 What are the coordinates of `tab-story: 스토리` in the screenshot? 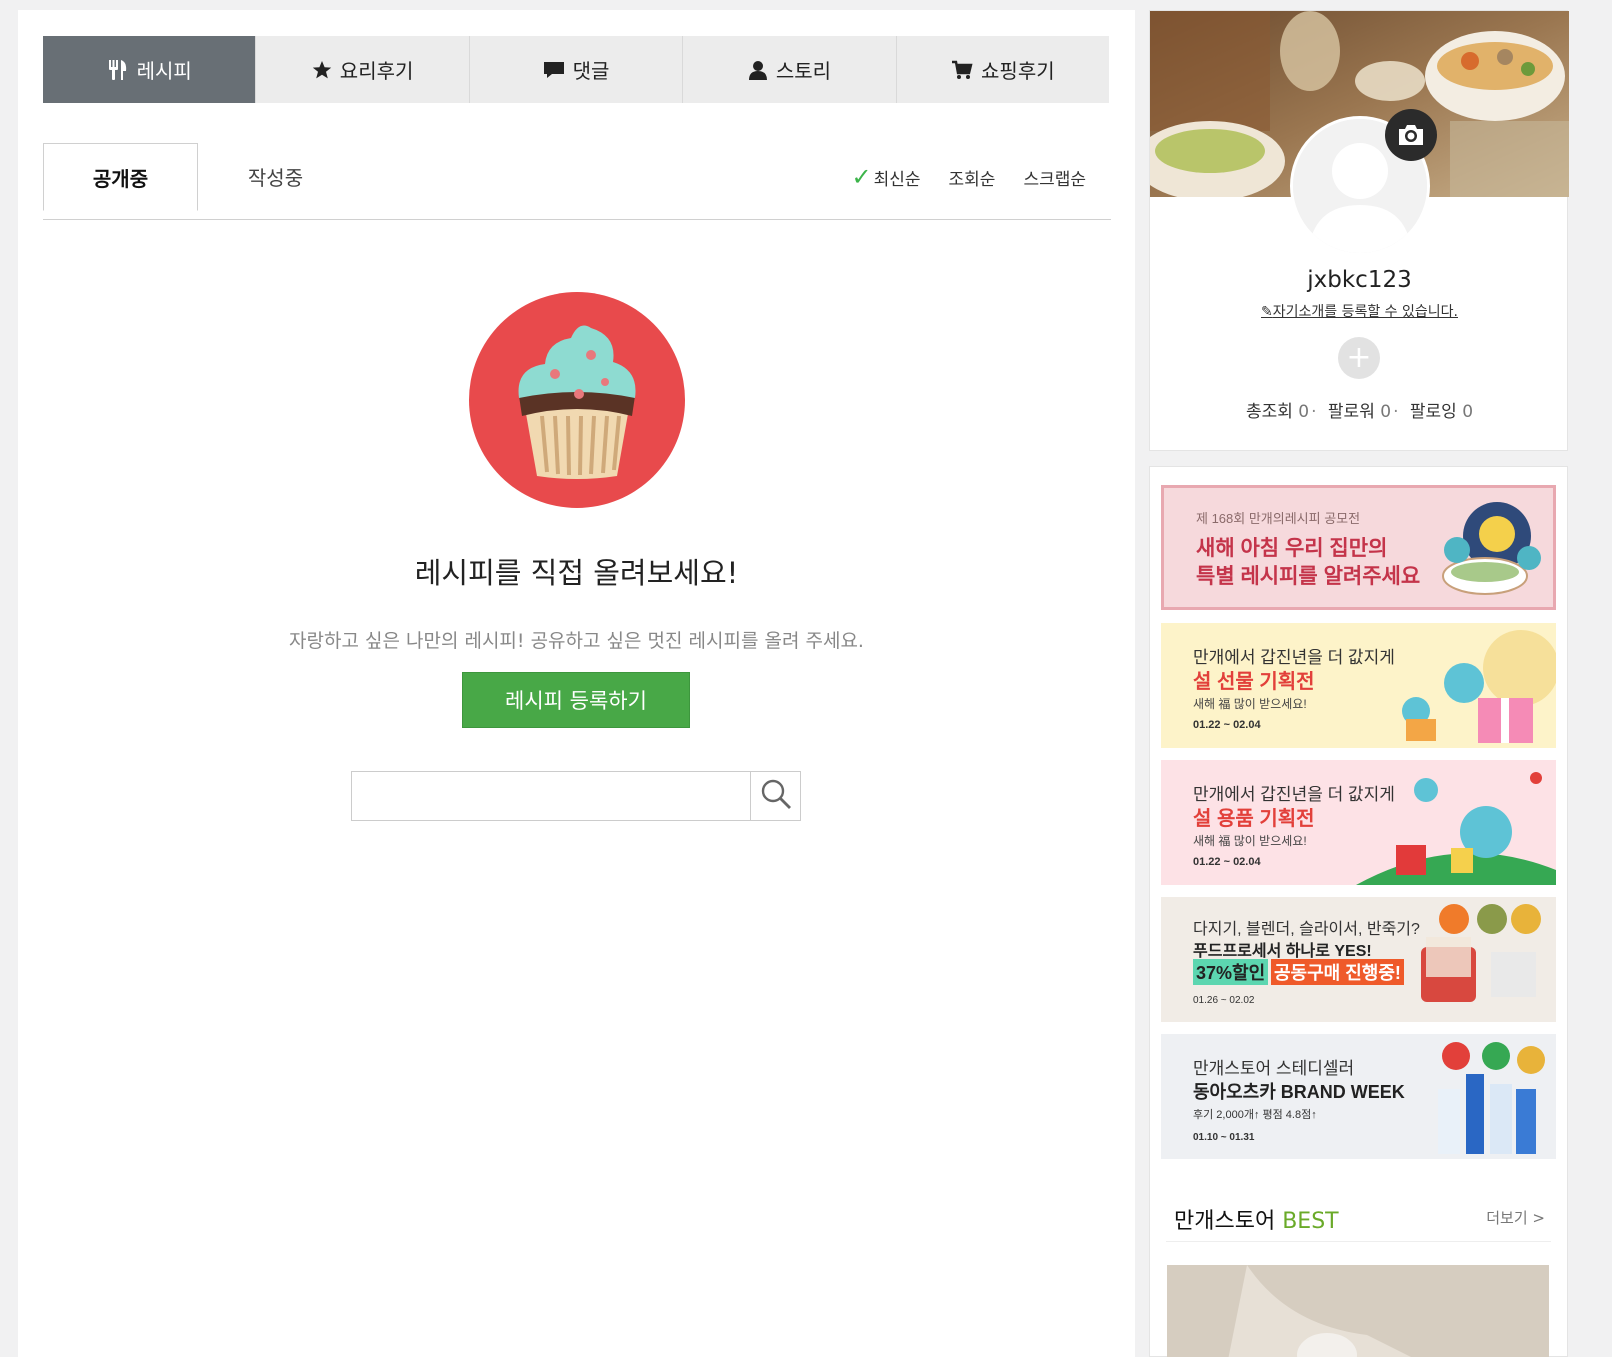 It's located at (790, 69).